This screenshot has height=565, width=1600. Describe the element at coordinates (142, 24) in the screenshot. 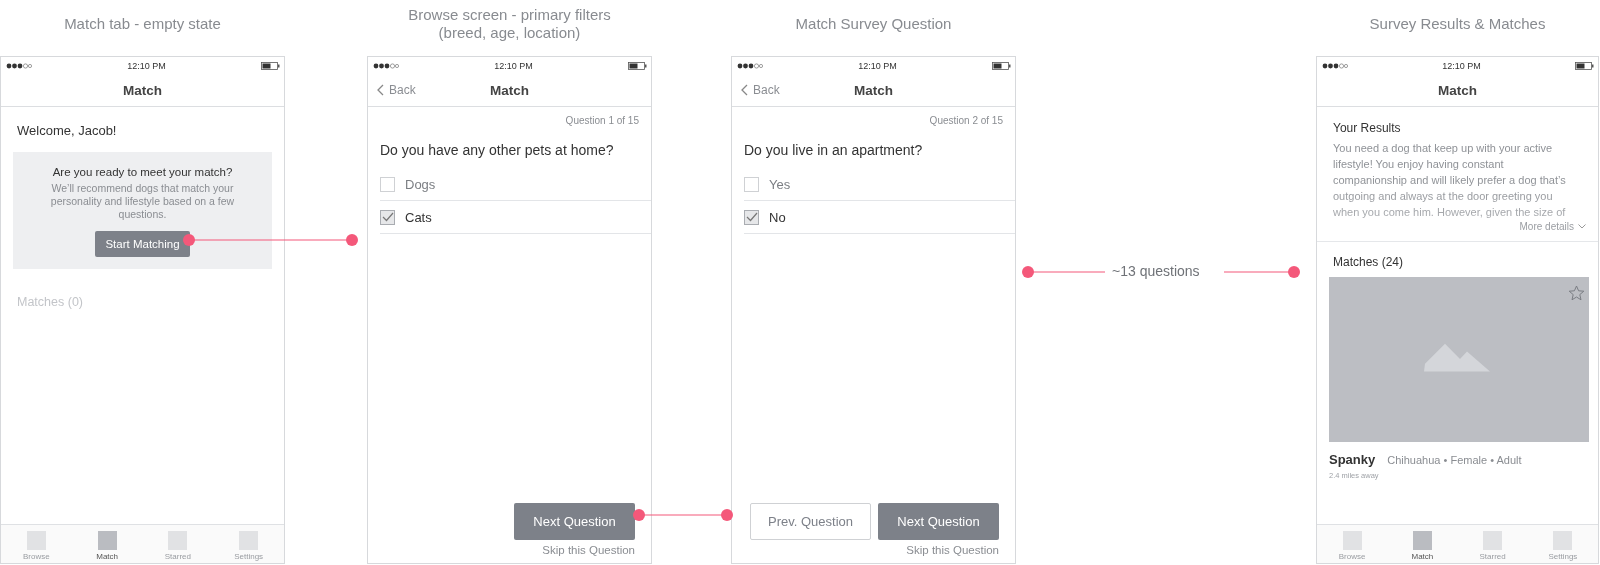

I see `screen-caption: Match tab - empty state` at that location.